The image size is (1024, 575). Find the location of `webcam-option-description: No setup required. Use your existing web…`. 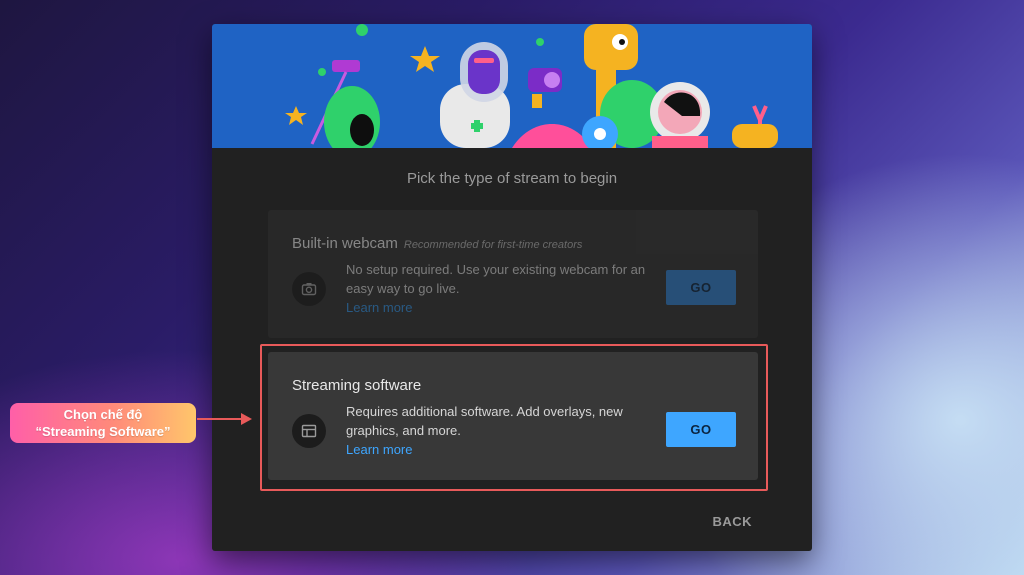

webcam-option-description: No setup required. Use your existing web… is located at coordinates (501, 288).